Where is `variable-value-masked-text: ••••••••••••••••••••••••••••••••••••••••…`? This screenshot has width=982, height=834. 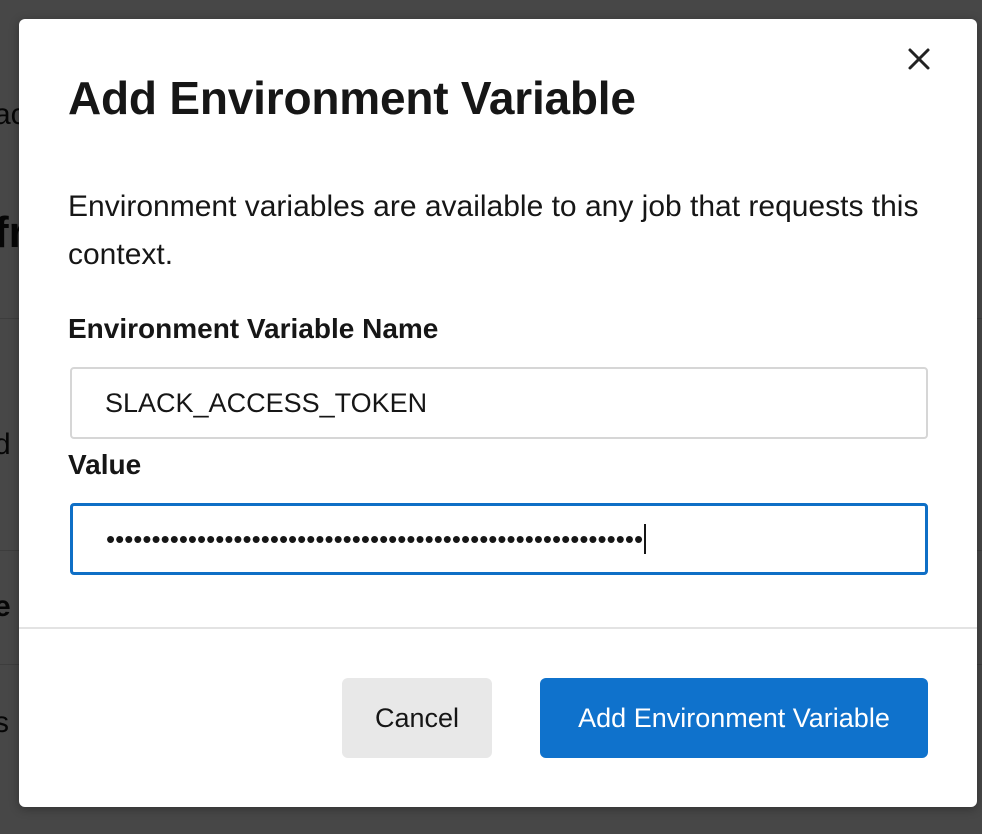
variable-value-masked-text: ••••••••••••••••••••••••••••••••••••••••… is located at coordinates (375, 538).